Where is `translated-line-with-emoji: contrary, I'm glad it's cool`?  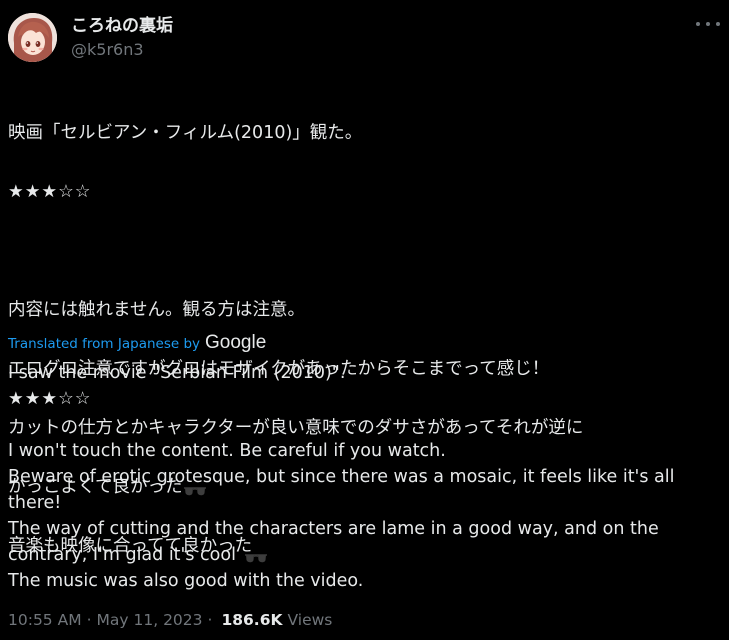
translated-line-with-emoji: contrary, I'm glad it's cool is located at coordinates (364, 555).